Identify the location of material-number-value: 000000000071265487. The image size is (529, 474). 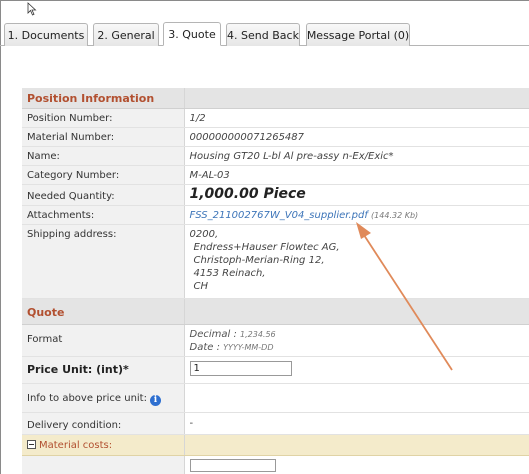
(356, 137).